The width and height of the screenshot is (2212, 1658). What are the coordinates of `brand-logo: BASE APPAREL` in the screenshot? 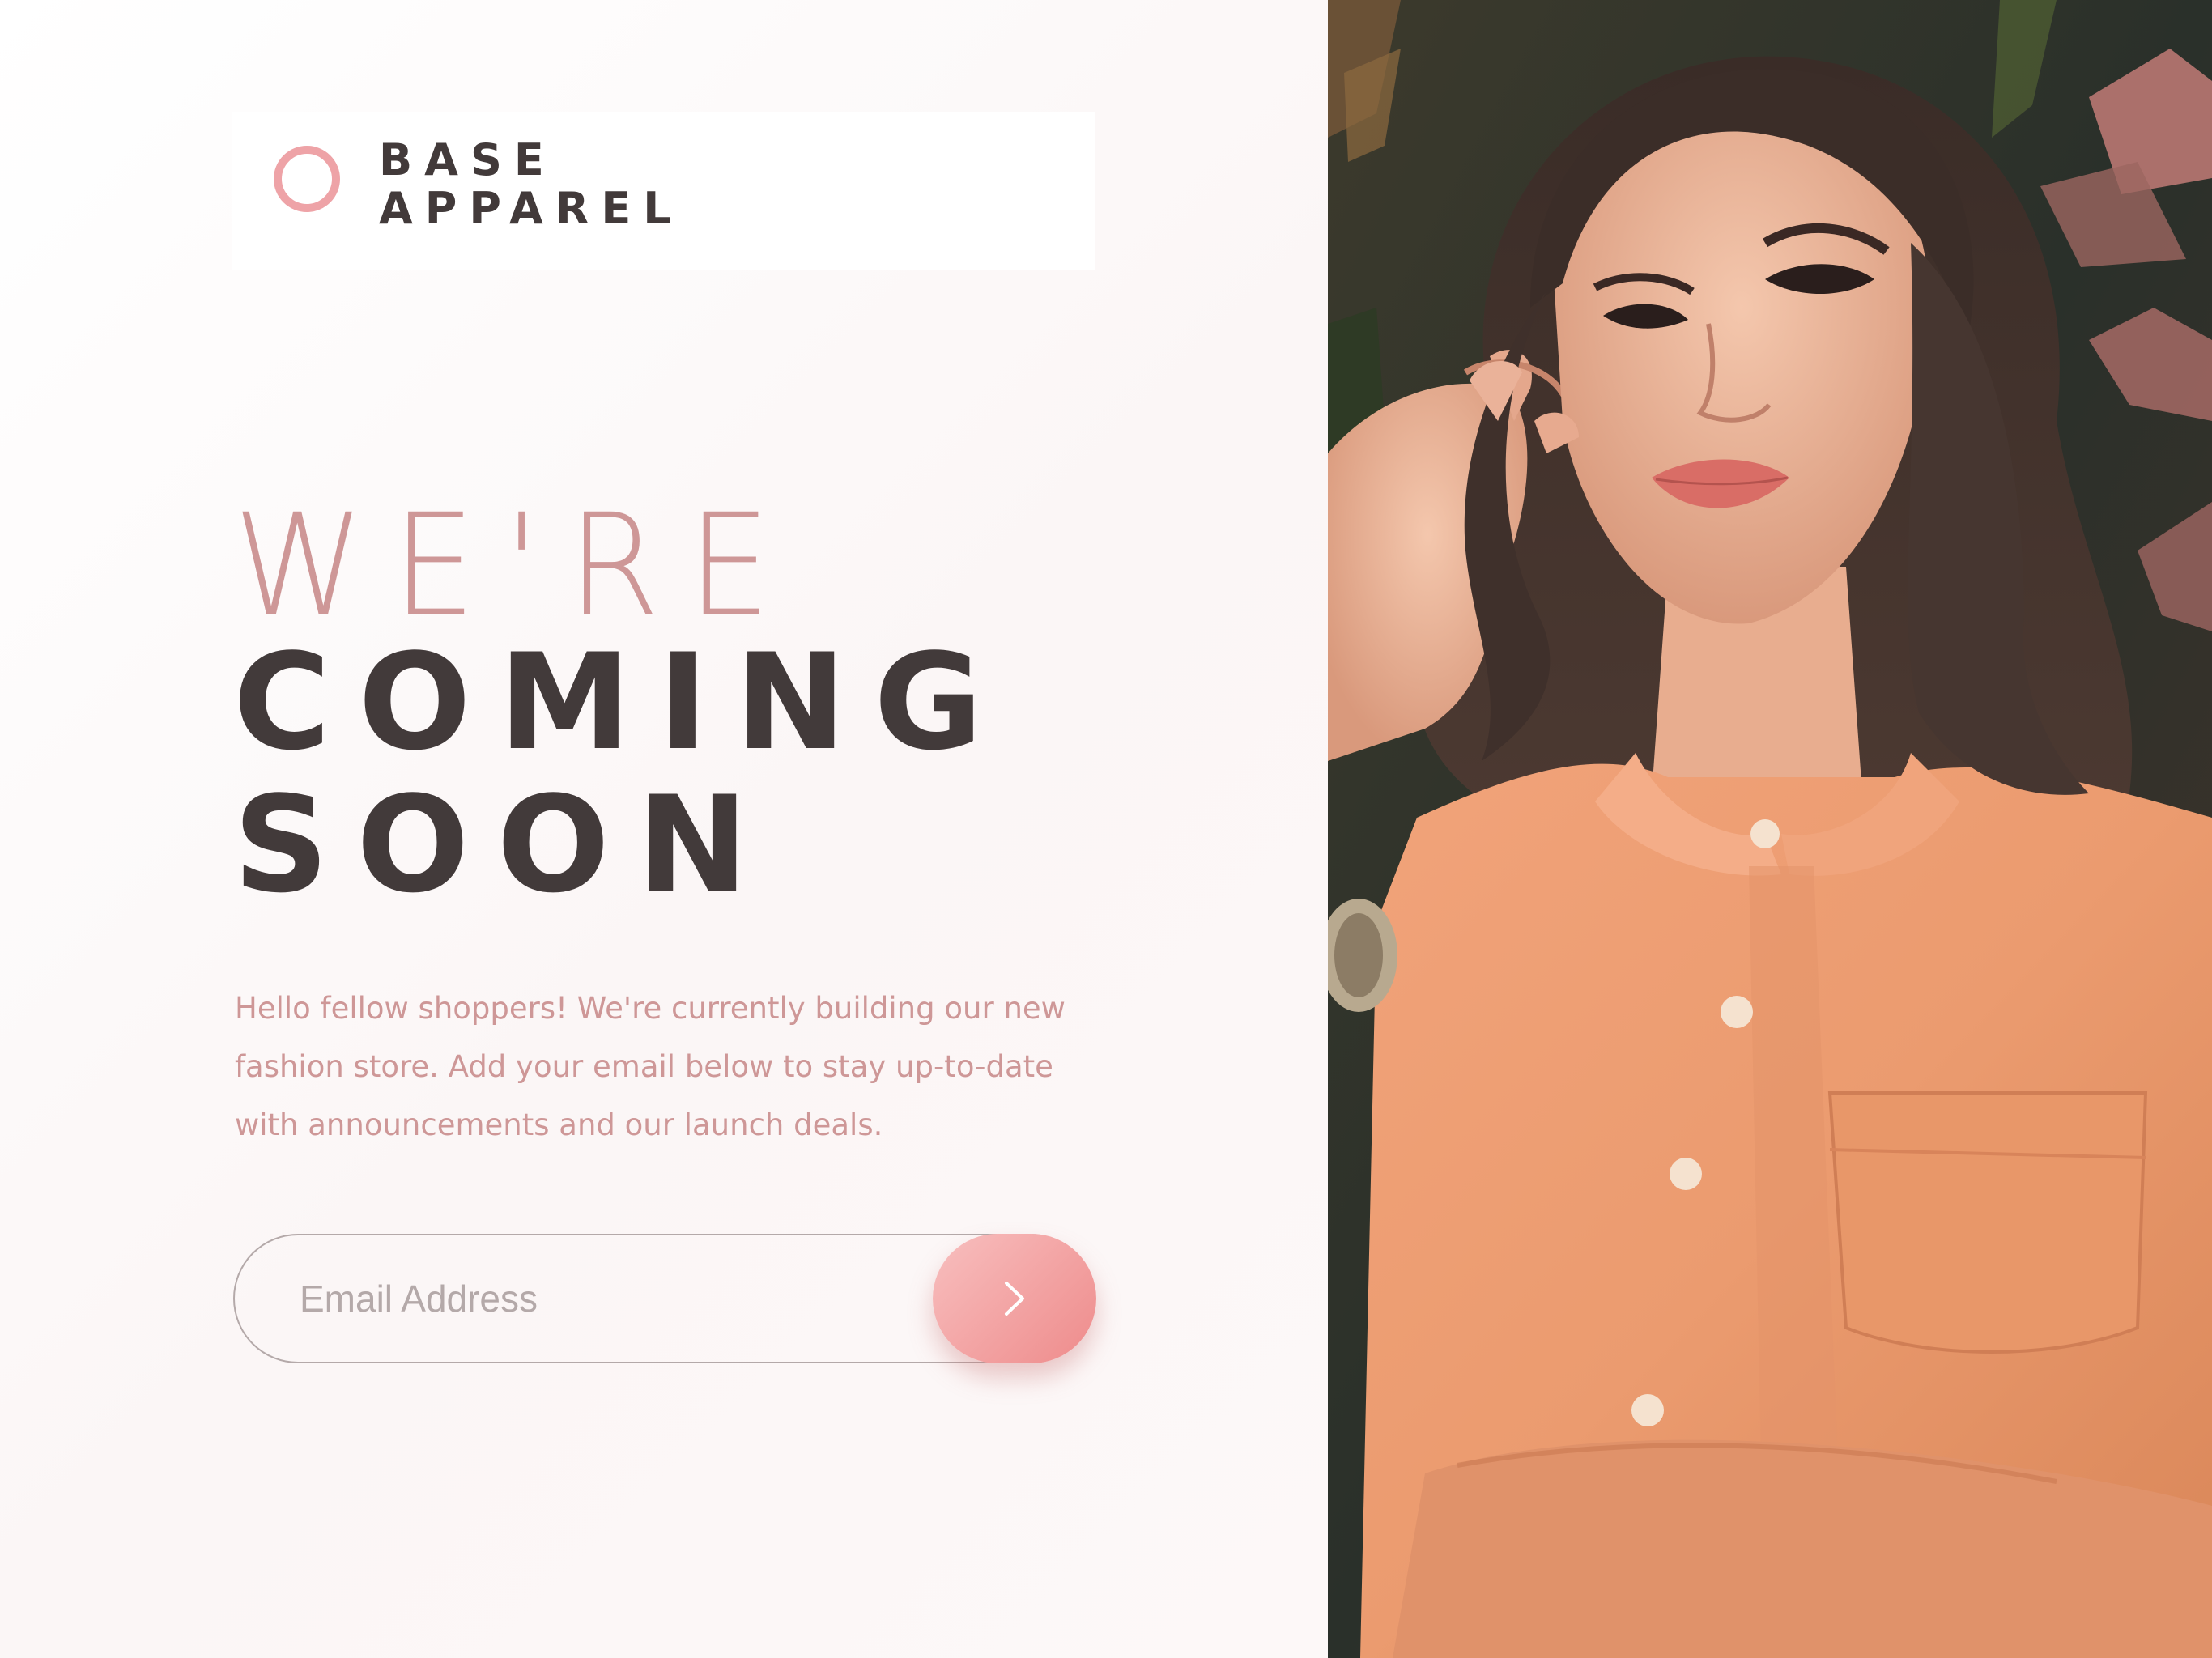 It's located at (531, 184).